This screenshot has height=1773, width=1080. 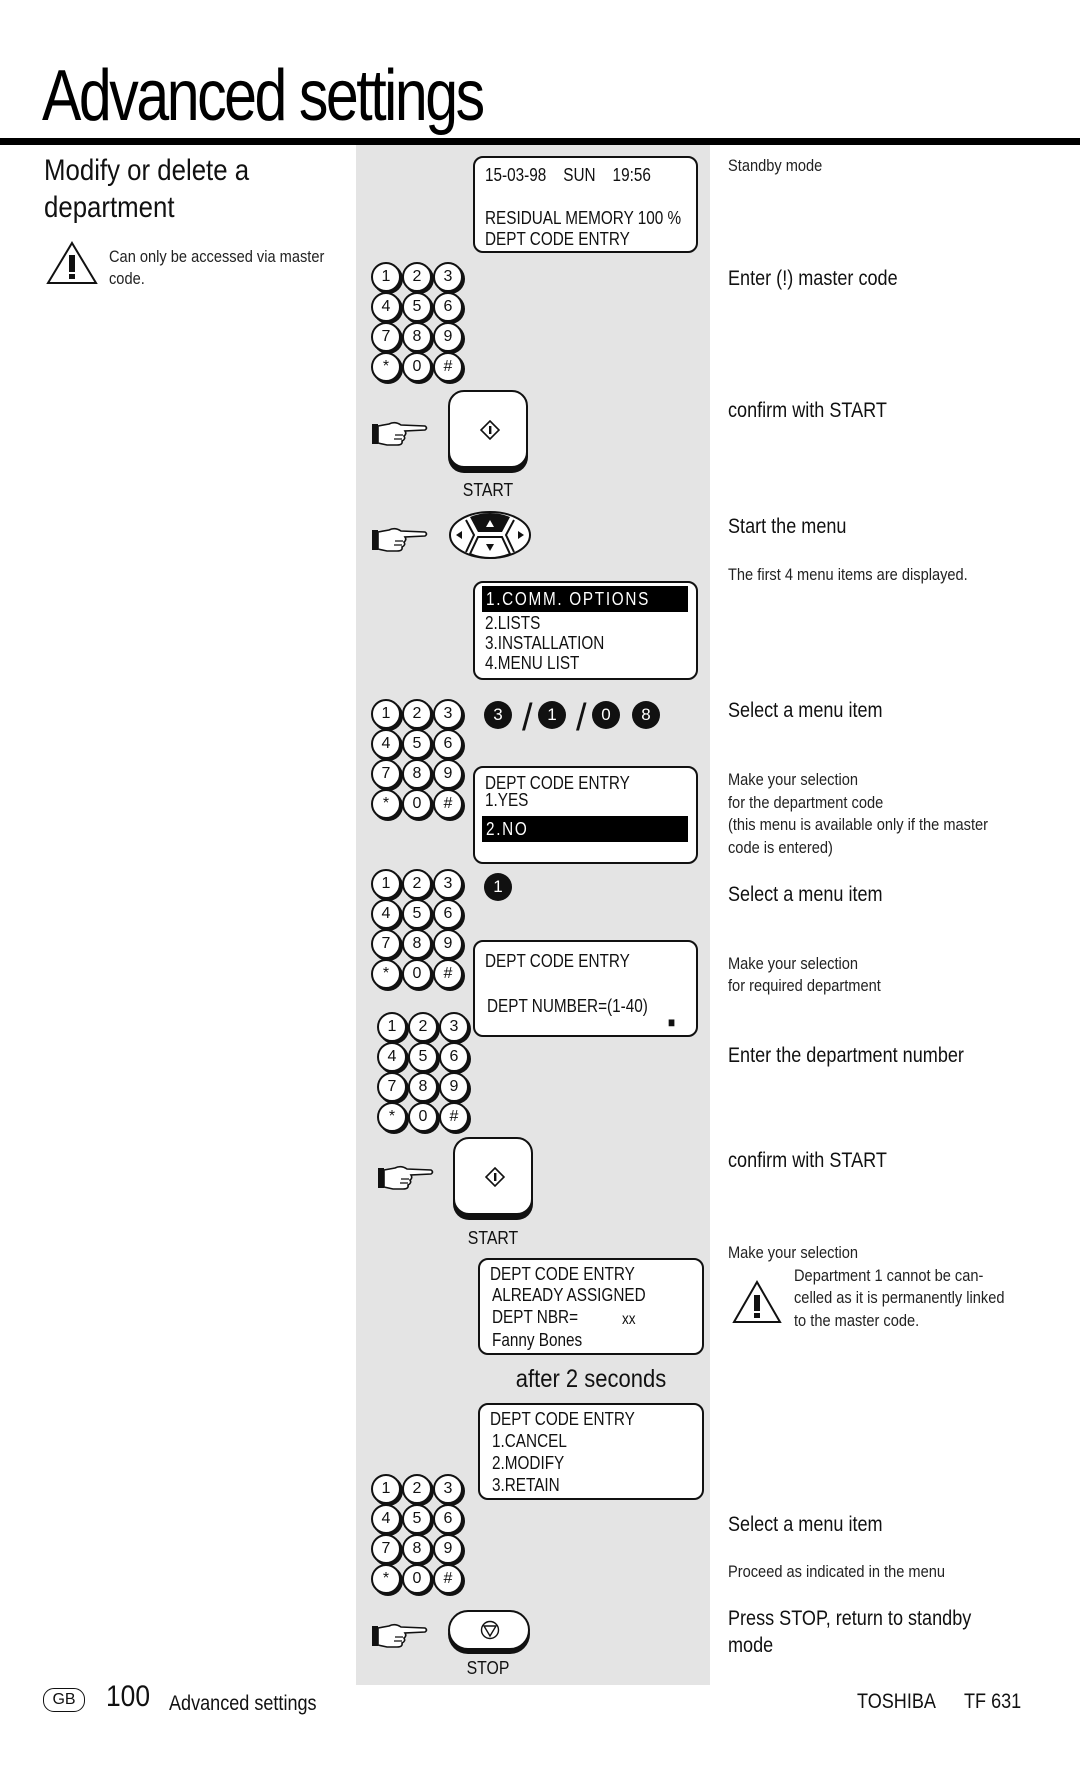 What do you see at coordinates (780, 847) in the screenshot?
I see `step-note: code is entered)` at bounding box center [780, 847].